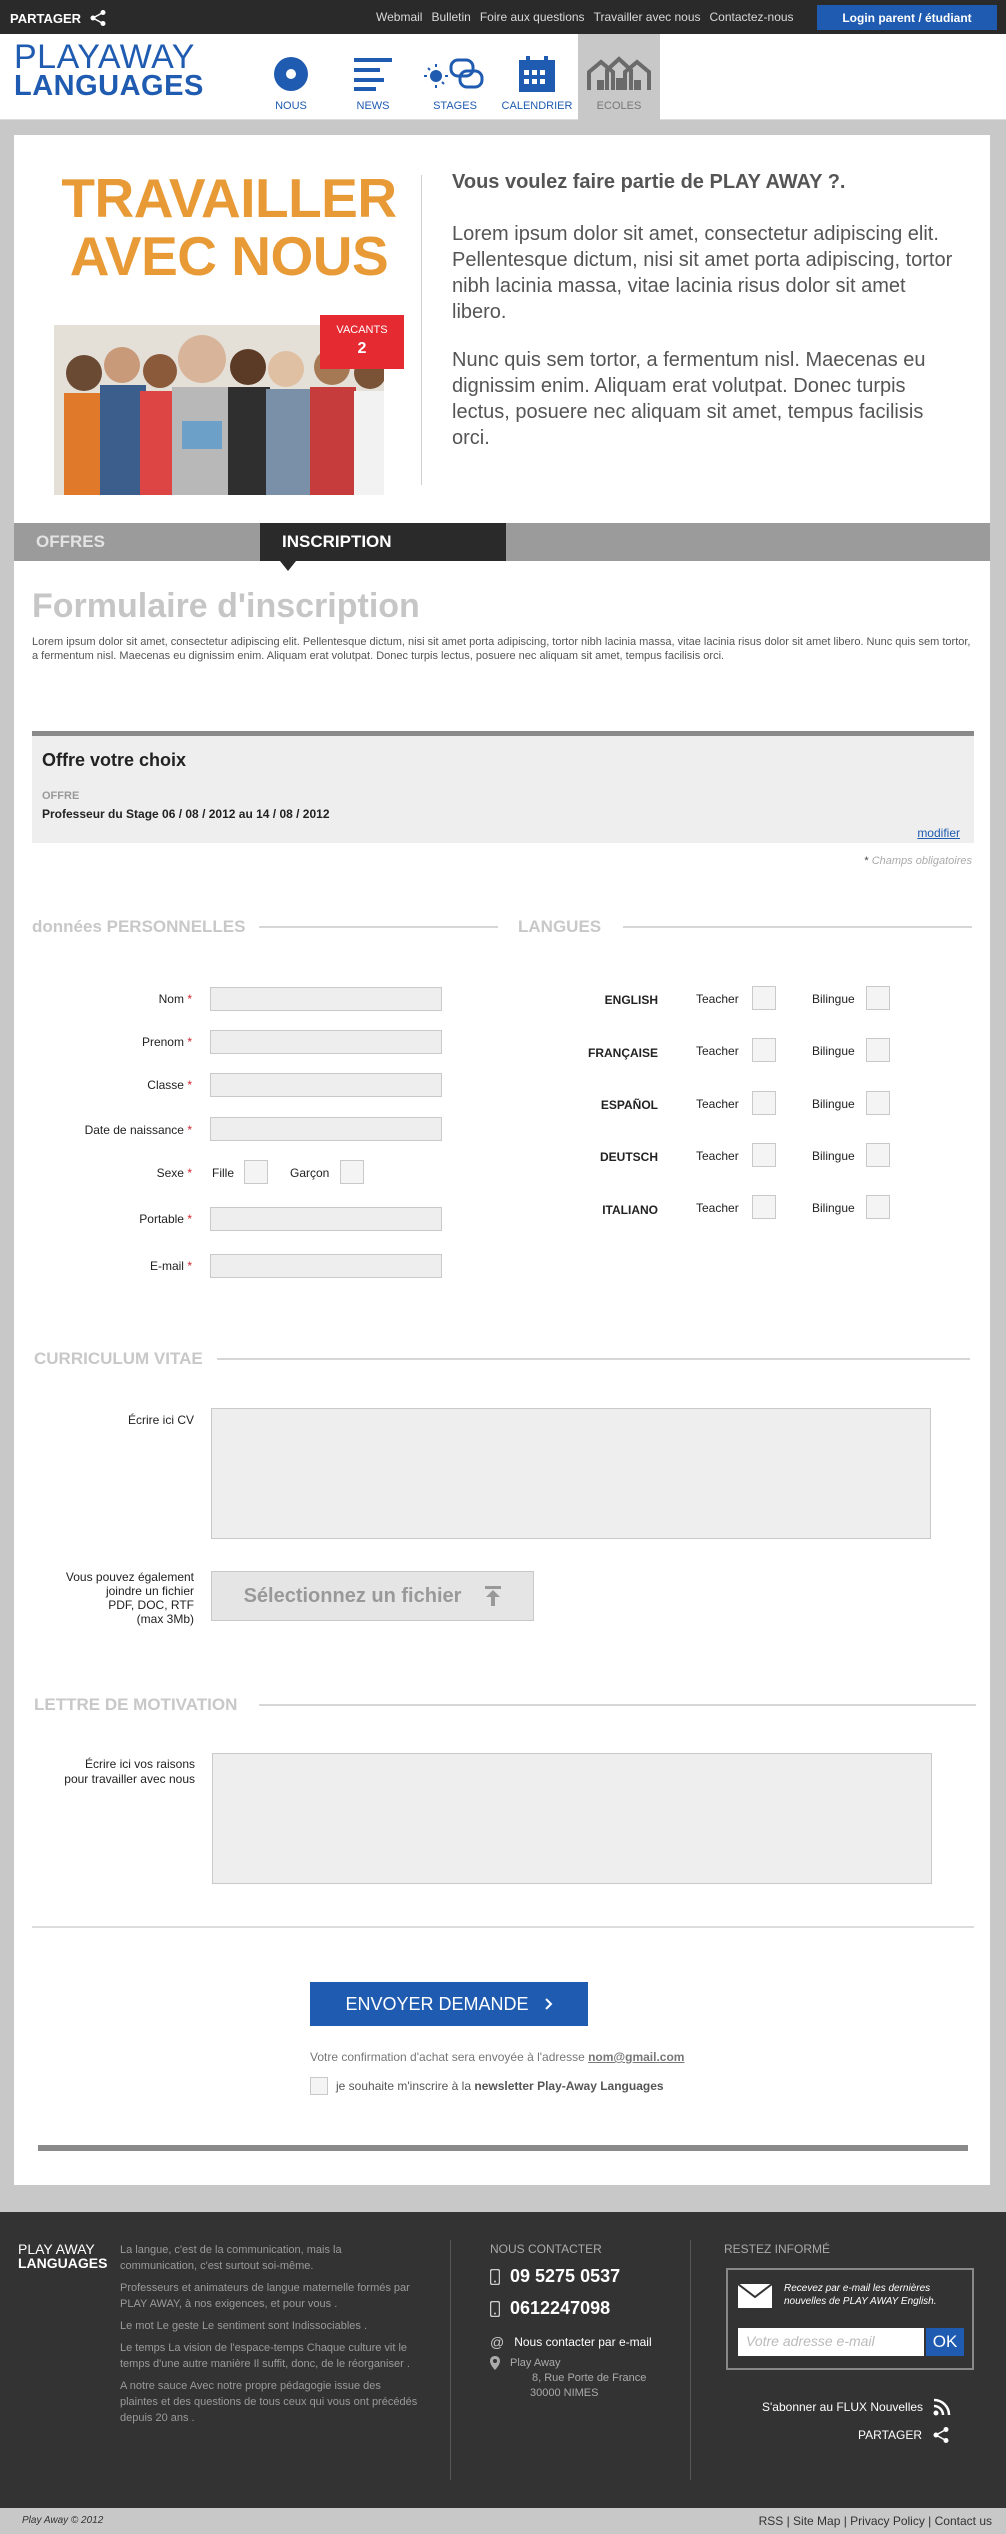  I want to click on login-button: Login parent / étudiant, so click(907, 17).